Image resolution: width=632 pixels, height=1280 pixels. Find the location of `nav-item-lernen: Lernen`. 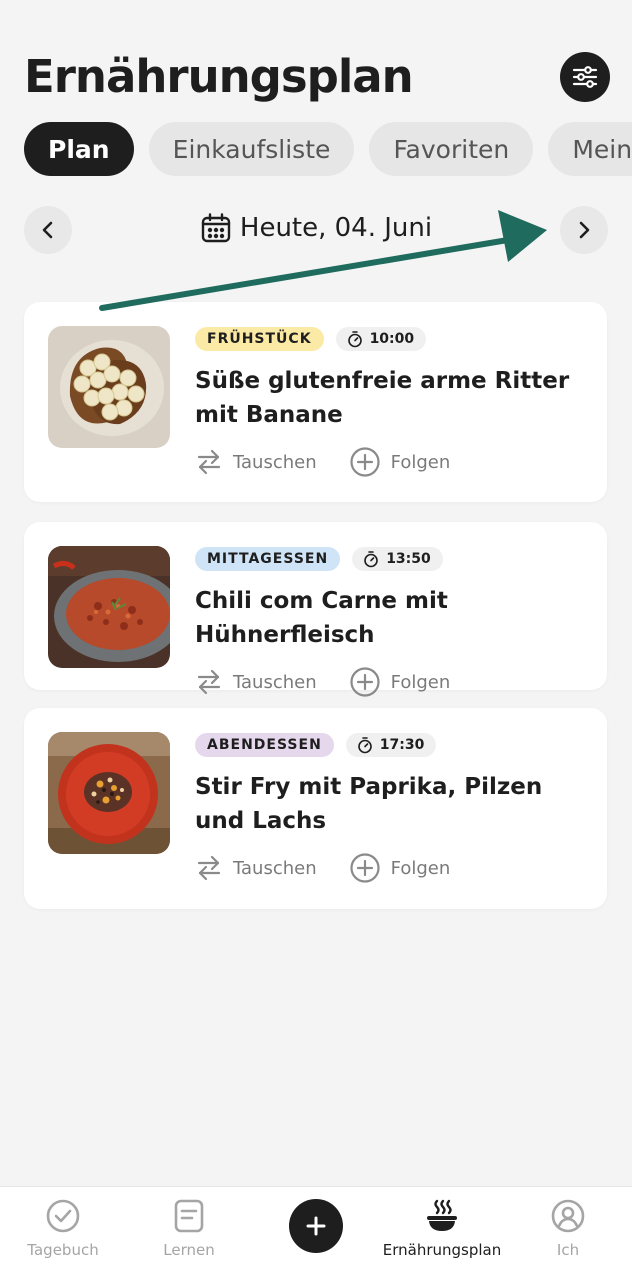

nav-item-lernen: Lernen is located at coordinates (189, 1228).